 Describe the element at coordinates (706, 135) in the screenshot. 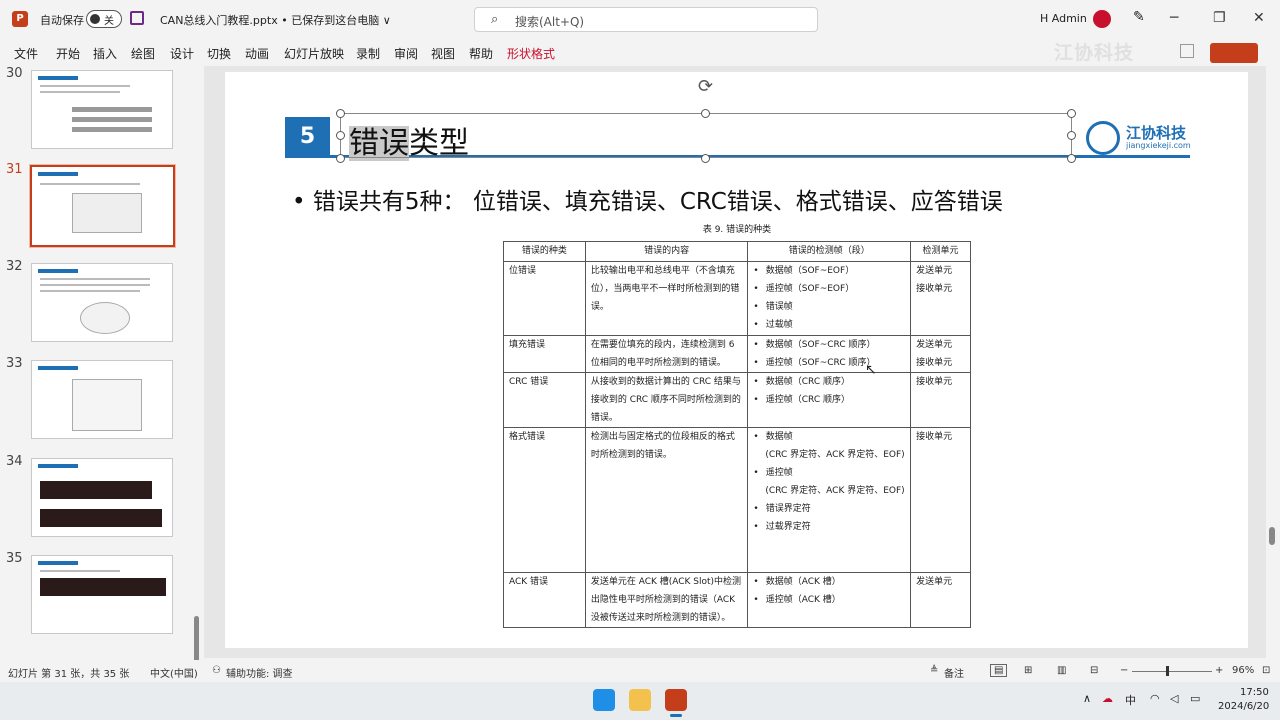

I see `selection-box` at that location.